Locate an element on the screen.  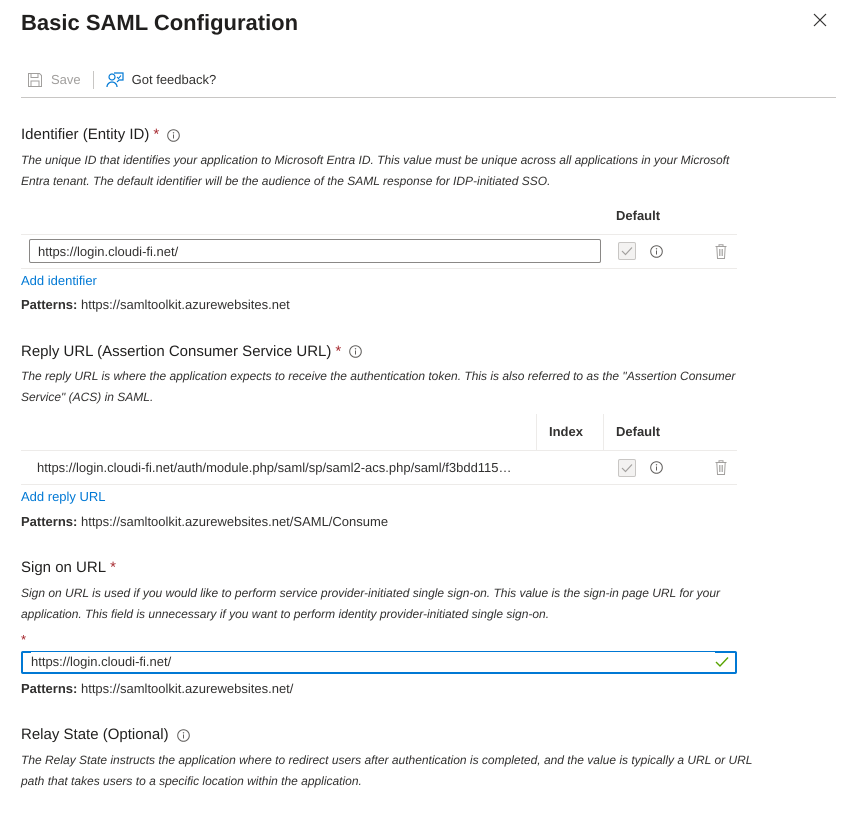
panel-title: Basic SAML Configuration is located at coordinates (159, 22).